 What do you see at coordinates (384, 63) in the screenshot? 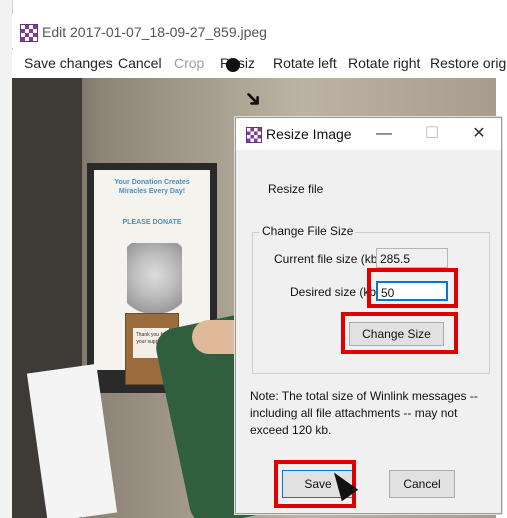
I see `menu-rotate-right: Rotate right` at bounding box center [384, 63].